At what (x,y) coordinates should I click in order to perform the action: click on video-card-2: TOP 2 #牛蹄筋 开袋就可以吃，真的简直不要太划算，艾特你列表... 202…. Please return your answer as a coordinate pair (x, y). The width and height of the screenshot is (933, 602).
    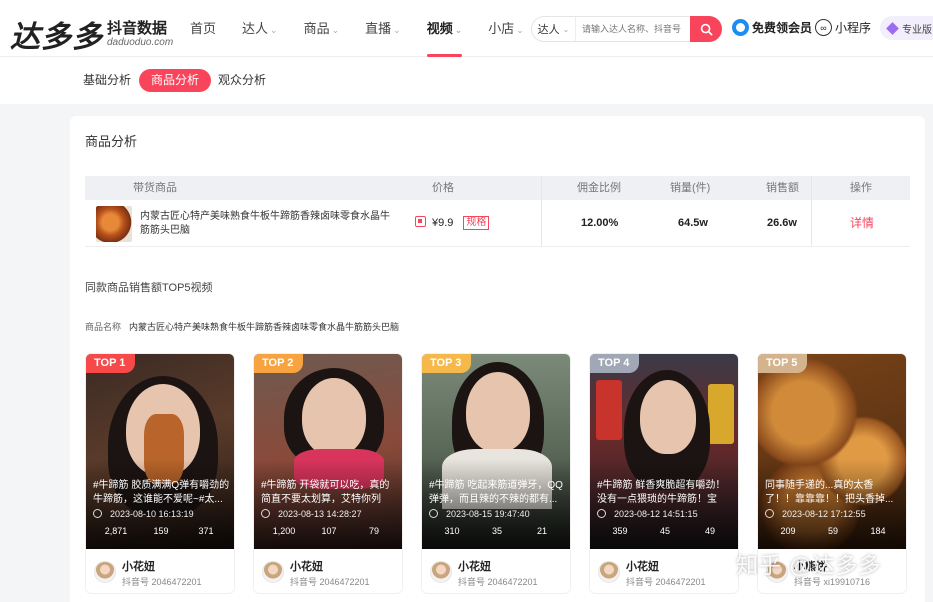
    Looking at the image, I should click on (328, 473).